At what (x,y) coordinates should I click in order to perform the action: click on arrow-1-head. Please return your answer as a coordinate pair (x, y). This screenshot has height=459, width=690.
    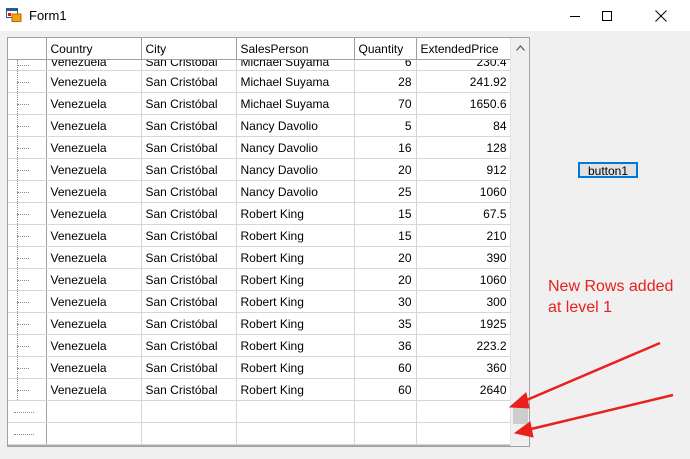
    Looking at the image, I should click on (519, 400).